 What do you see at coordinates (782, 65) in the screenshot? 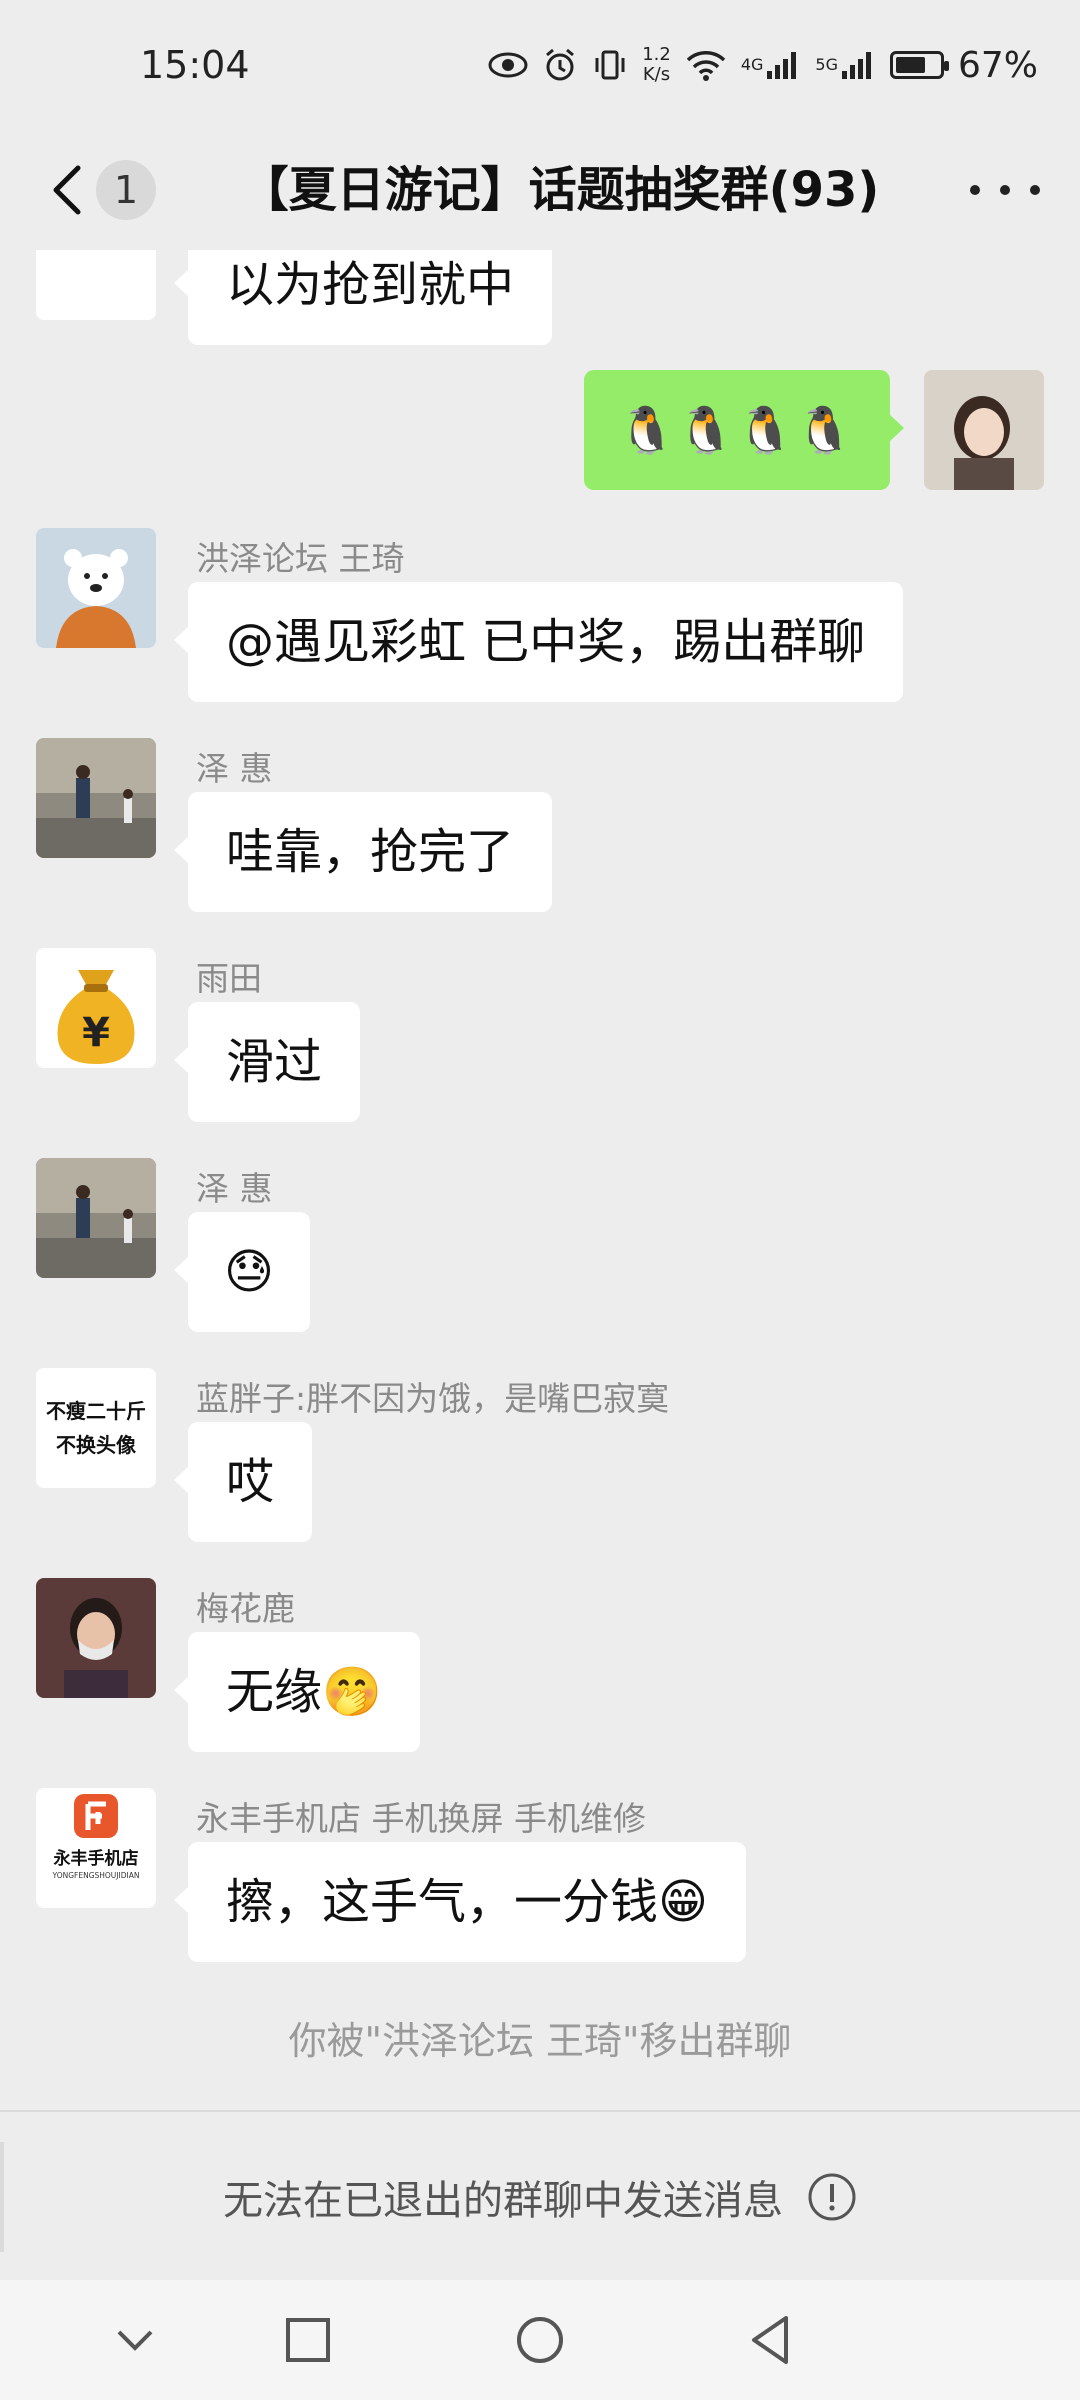
I see `signal-icon` at bounding box center [782, 65].